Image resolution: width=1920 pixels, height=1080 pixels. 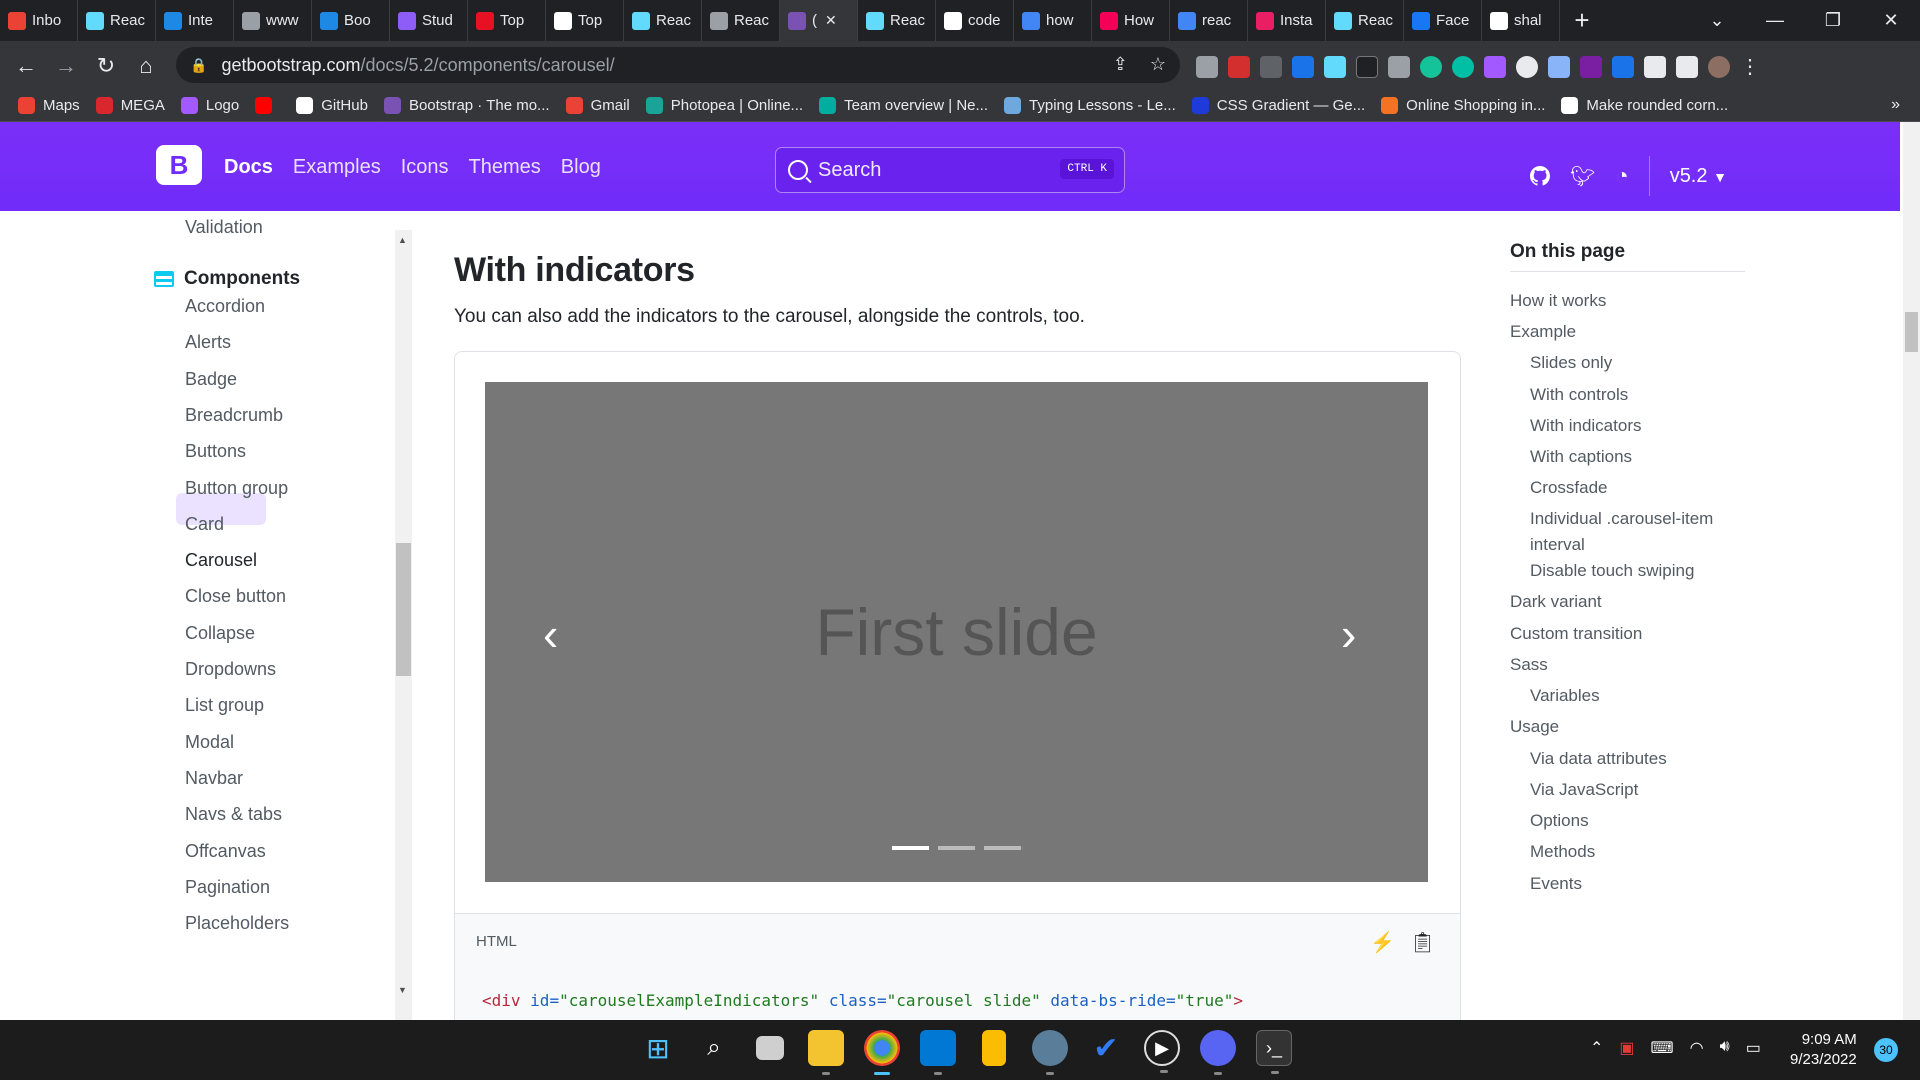 I want to click on toc-link: Via data attributes, so click(x=1635, y=759).